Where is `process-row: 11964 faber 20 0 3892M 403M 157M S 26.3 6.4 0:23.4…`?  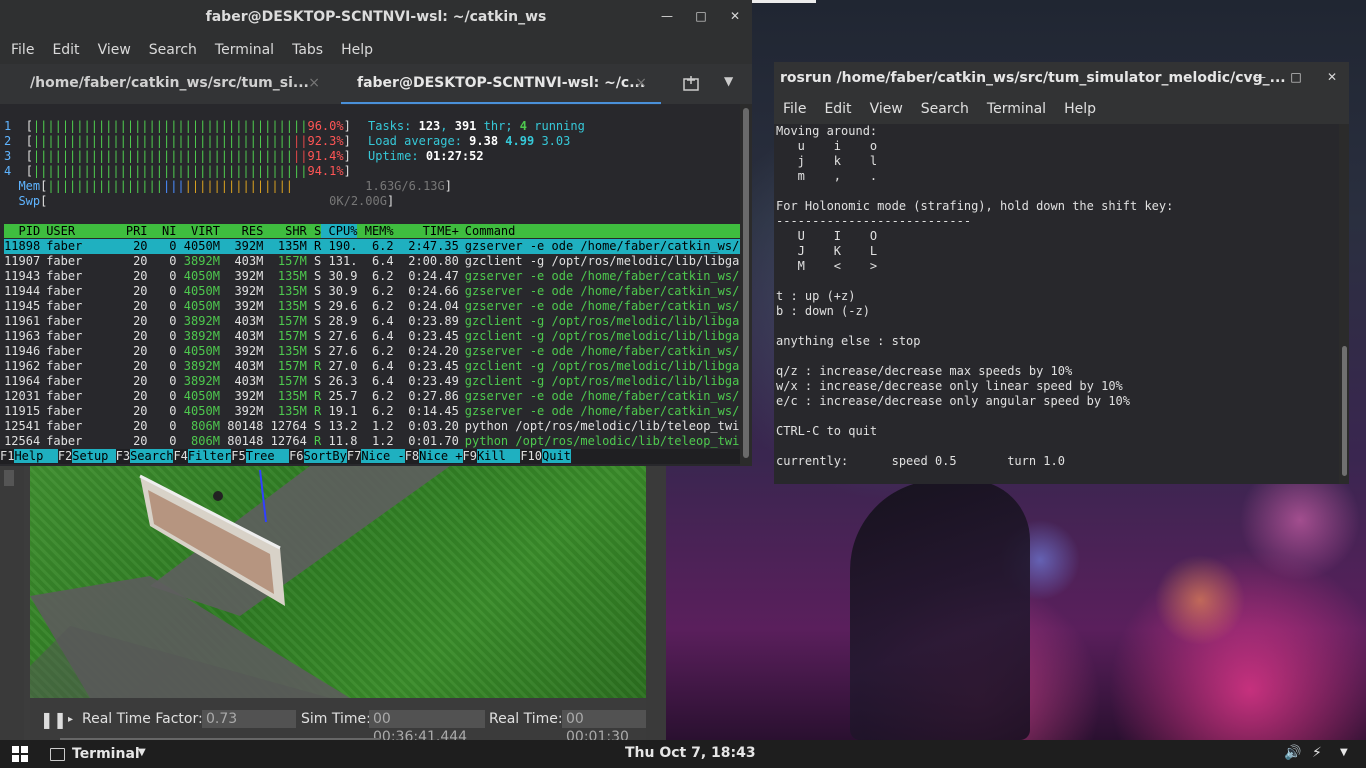 process-row: 11964 faber 20 0 3892M 403M 157M S 26.3 6.4 0:23.4… is located at coordinates (372, 381).